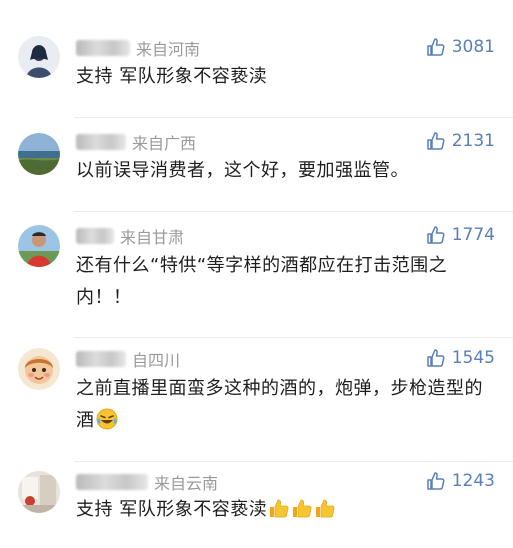 This screenshot has height=548, width=513. I want to click on comment-meta: 来自云南, so click(147, 482).